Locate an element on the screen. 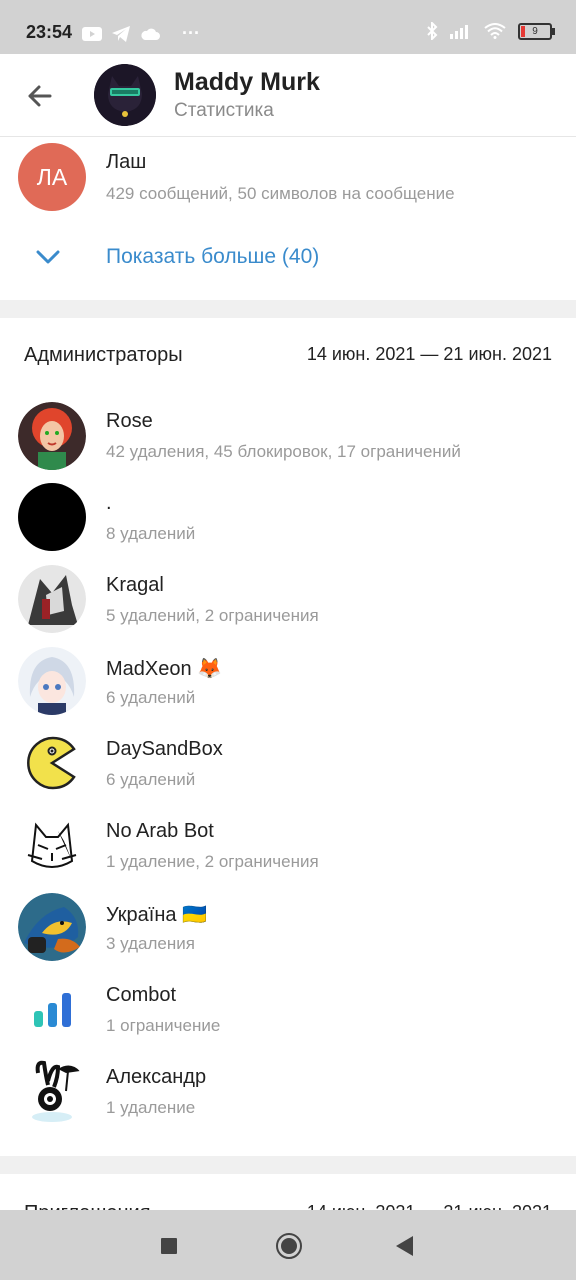 This screenshot has height=1280, width=576. section-title: Администраторы is located at coordinates (103, 355).